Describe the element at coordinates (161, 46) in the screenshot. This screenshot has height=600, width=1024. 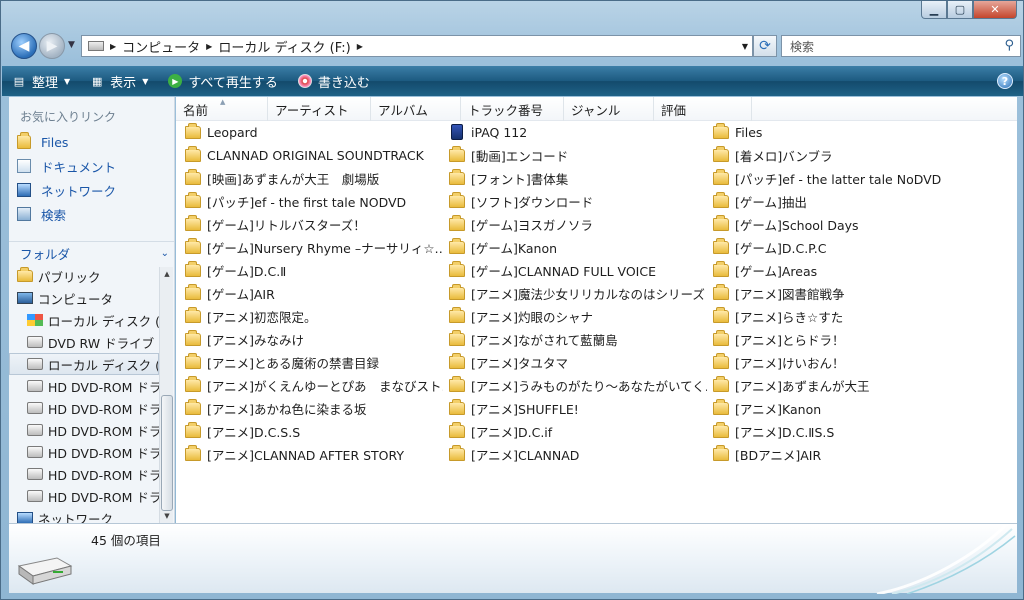
I see `breadcrumb-computer: コンピュータ` at that location.